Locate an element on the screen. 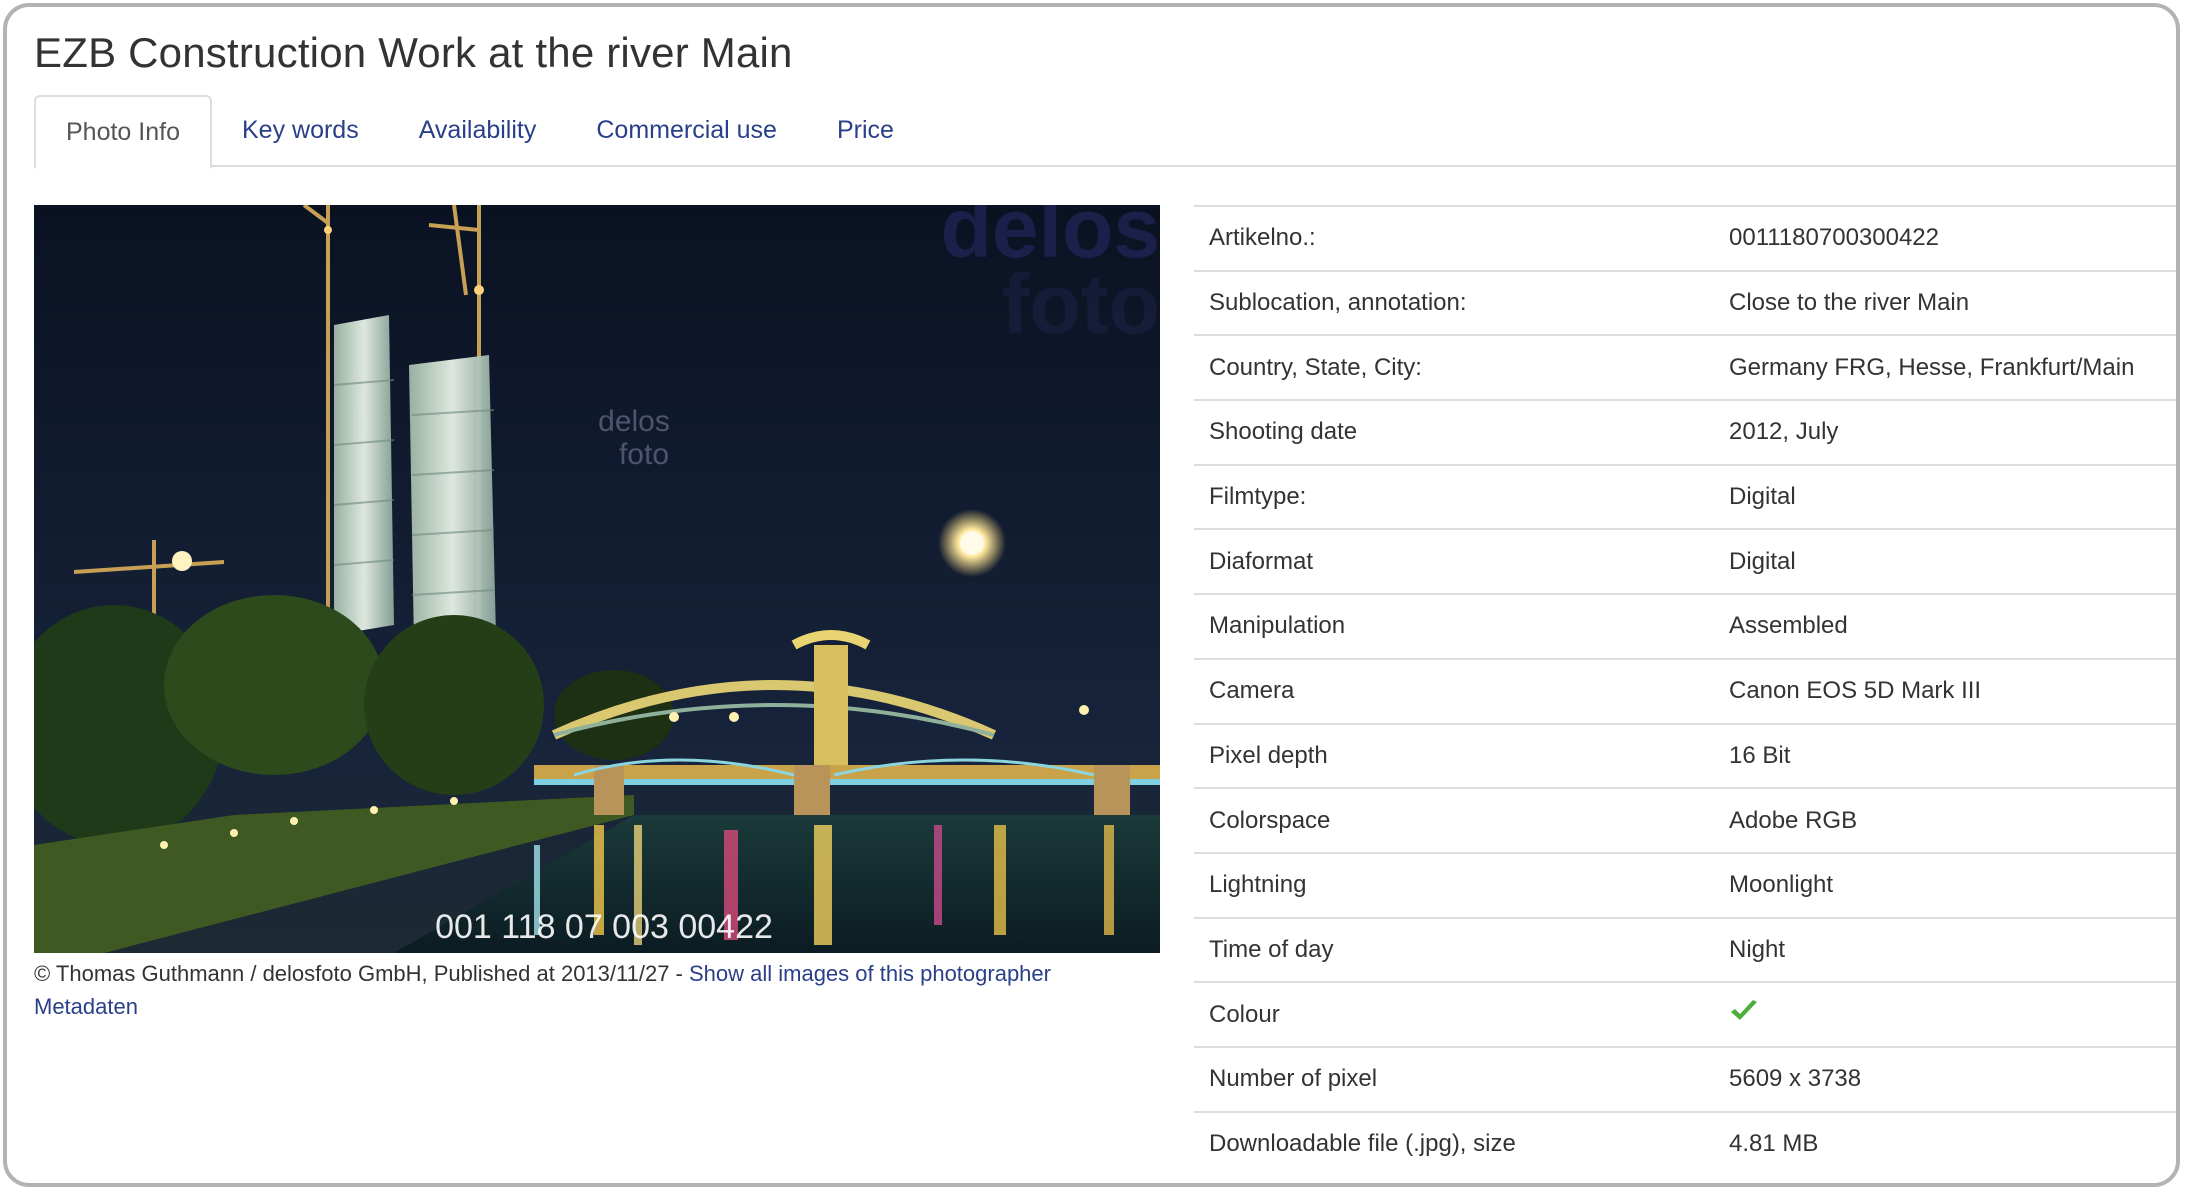 This screenshot has height=1196, width=2189. row-label: Shooting date is located at coordinates (1283, 432).